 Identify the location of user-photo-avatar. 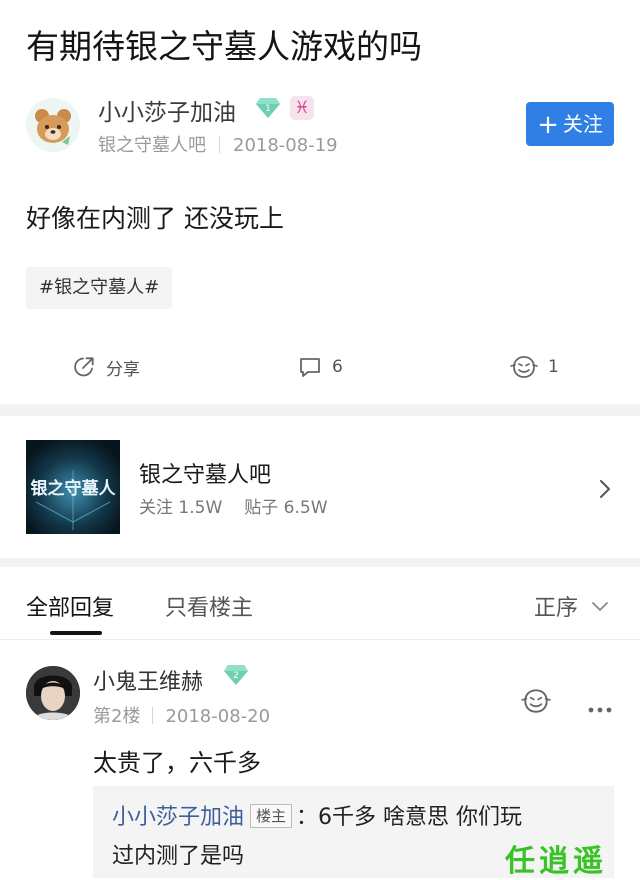
(53, 693).